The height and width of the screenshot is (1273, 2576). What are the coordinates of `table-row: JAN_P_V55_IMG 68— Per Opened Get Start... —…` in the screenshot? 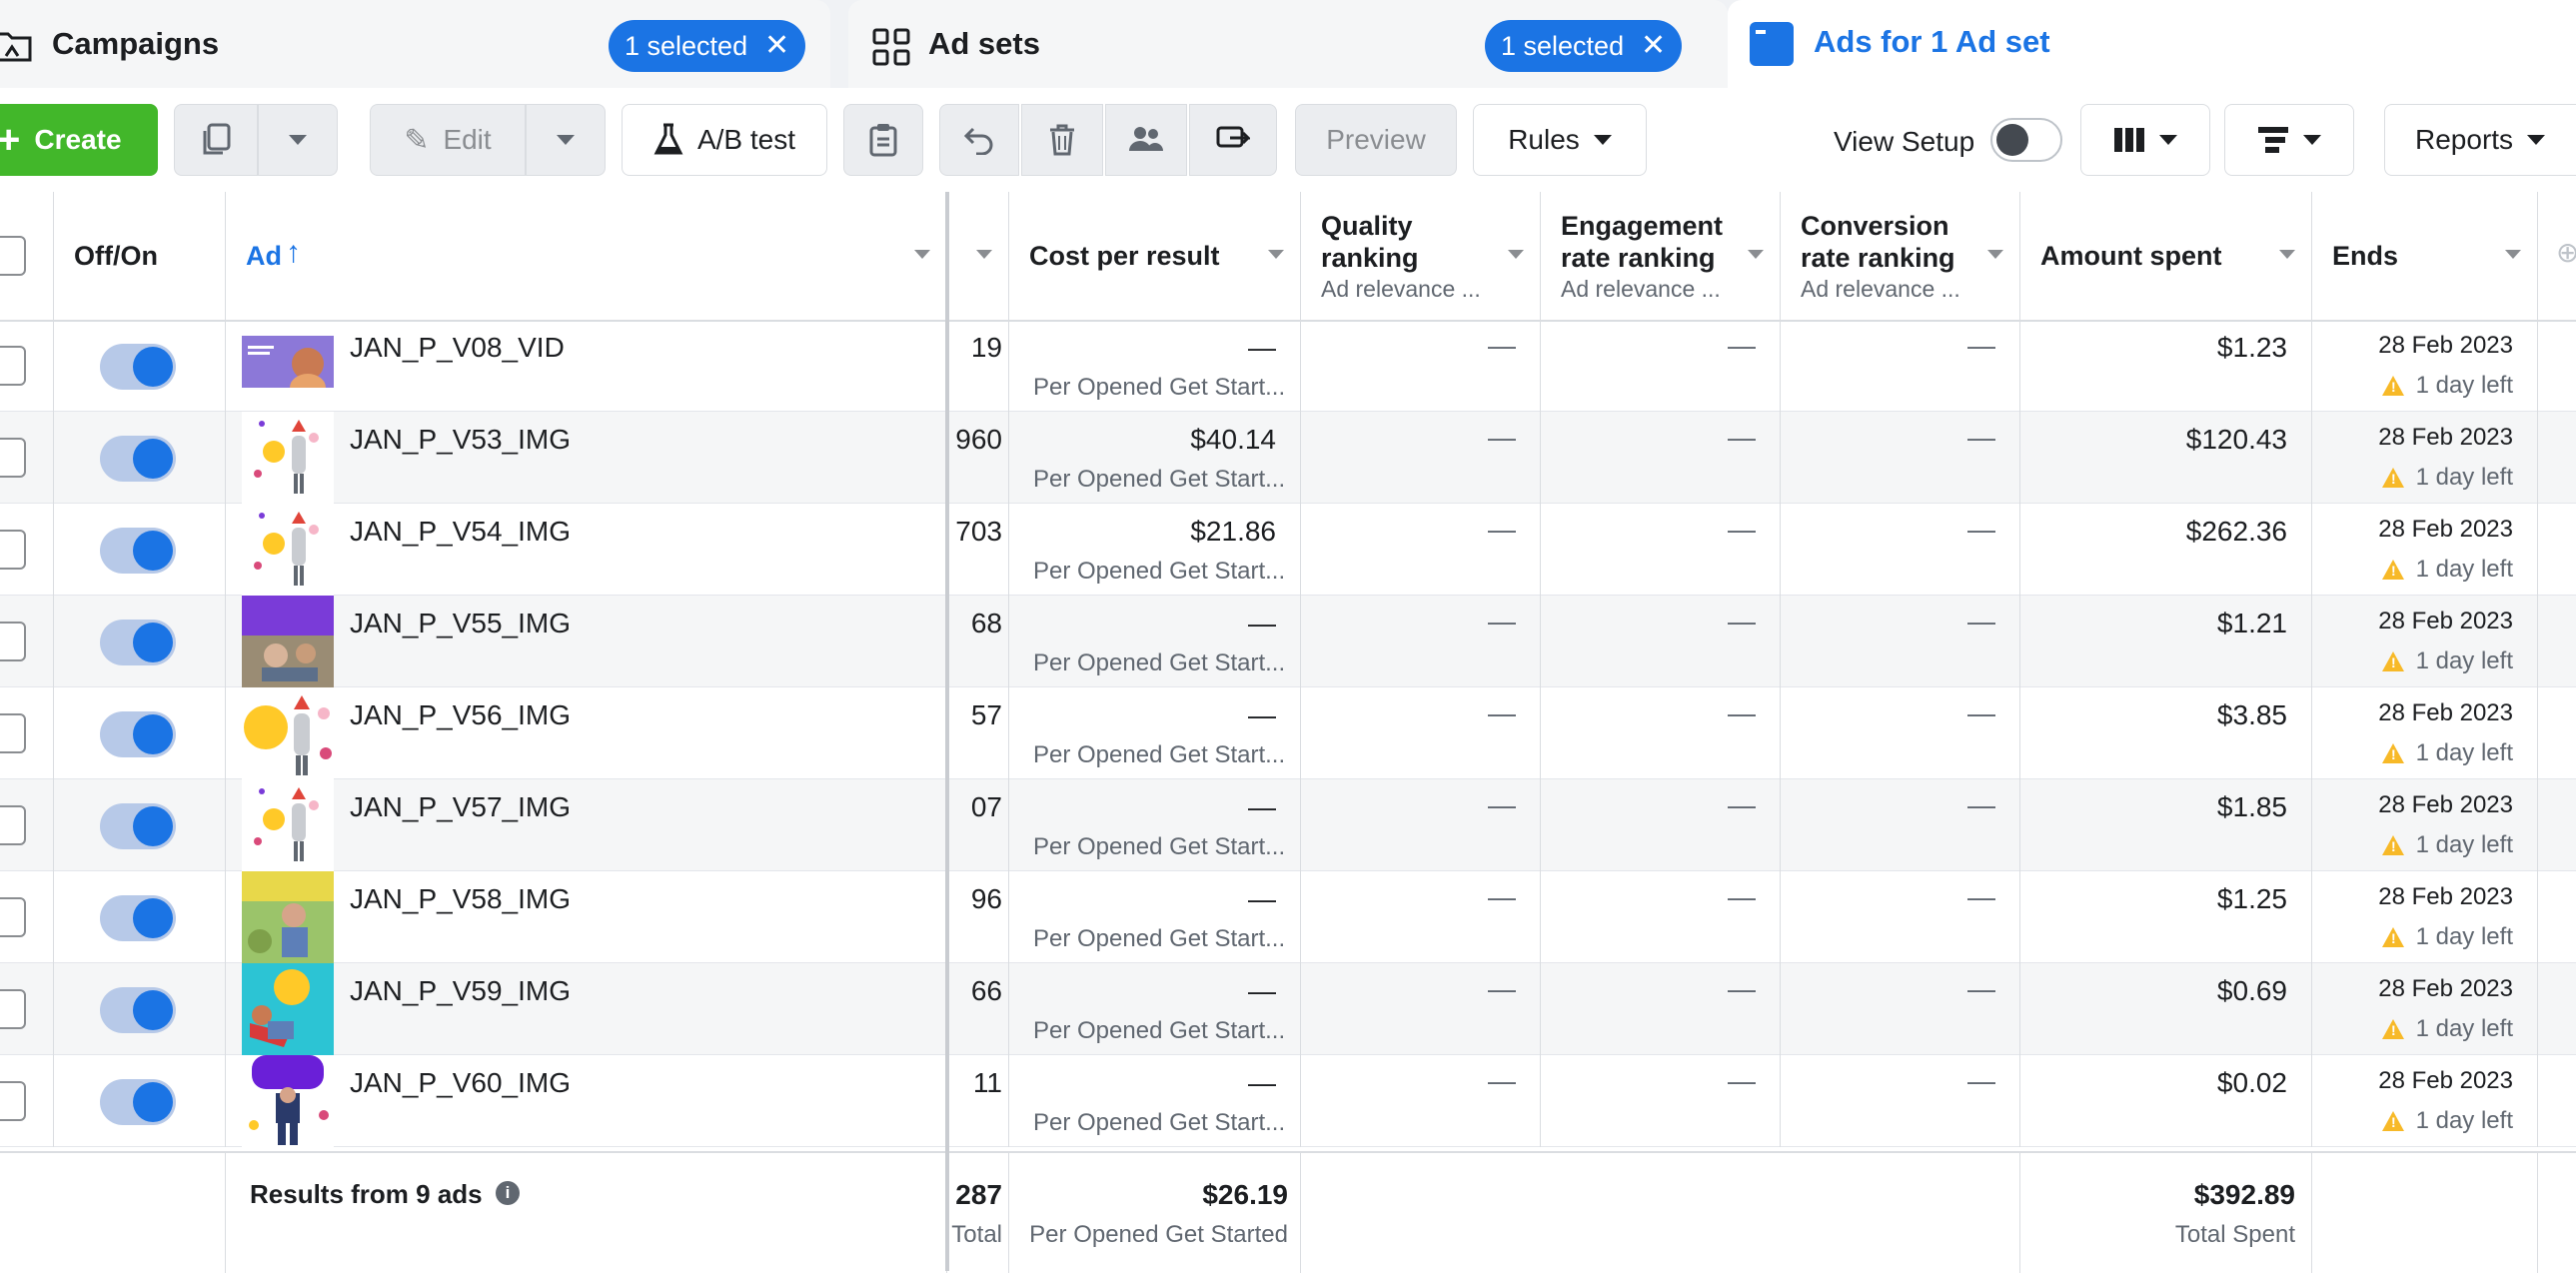 It's located at (1288, 641).